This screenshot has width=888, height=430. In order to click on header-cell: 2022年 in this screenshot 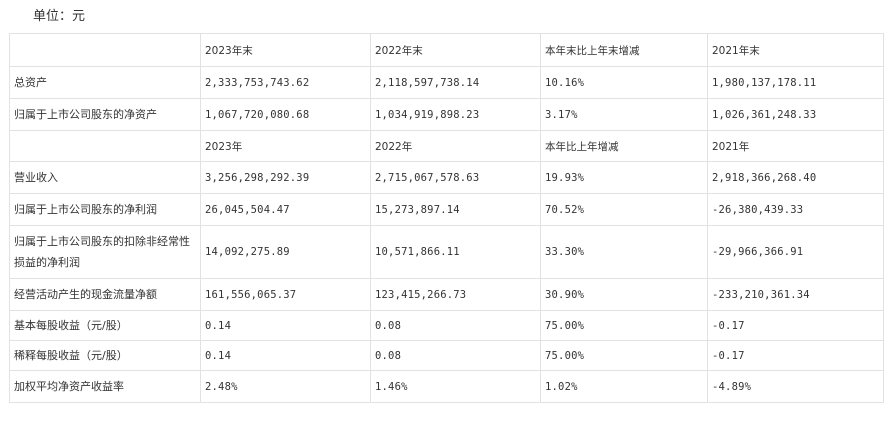, I will do `click(455, 146)`.